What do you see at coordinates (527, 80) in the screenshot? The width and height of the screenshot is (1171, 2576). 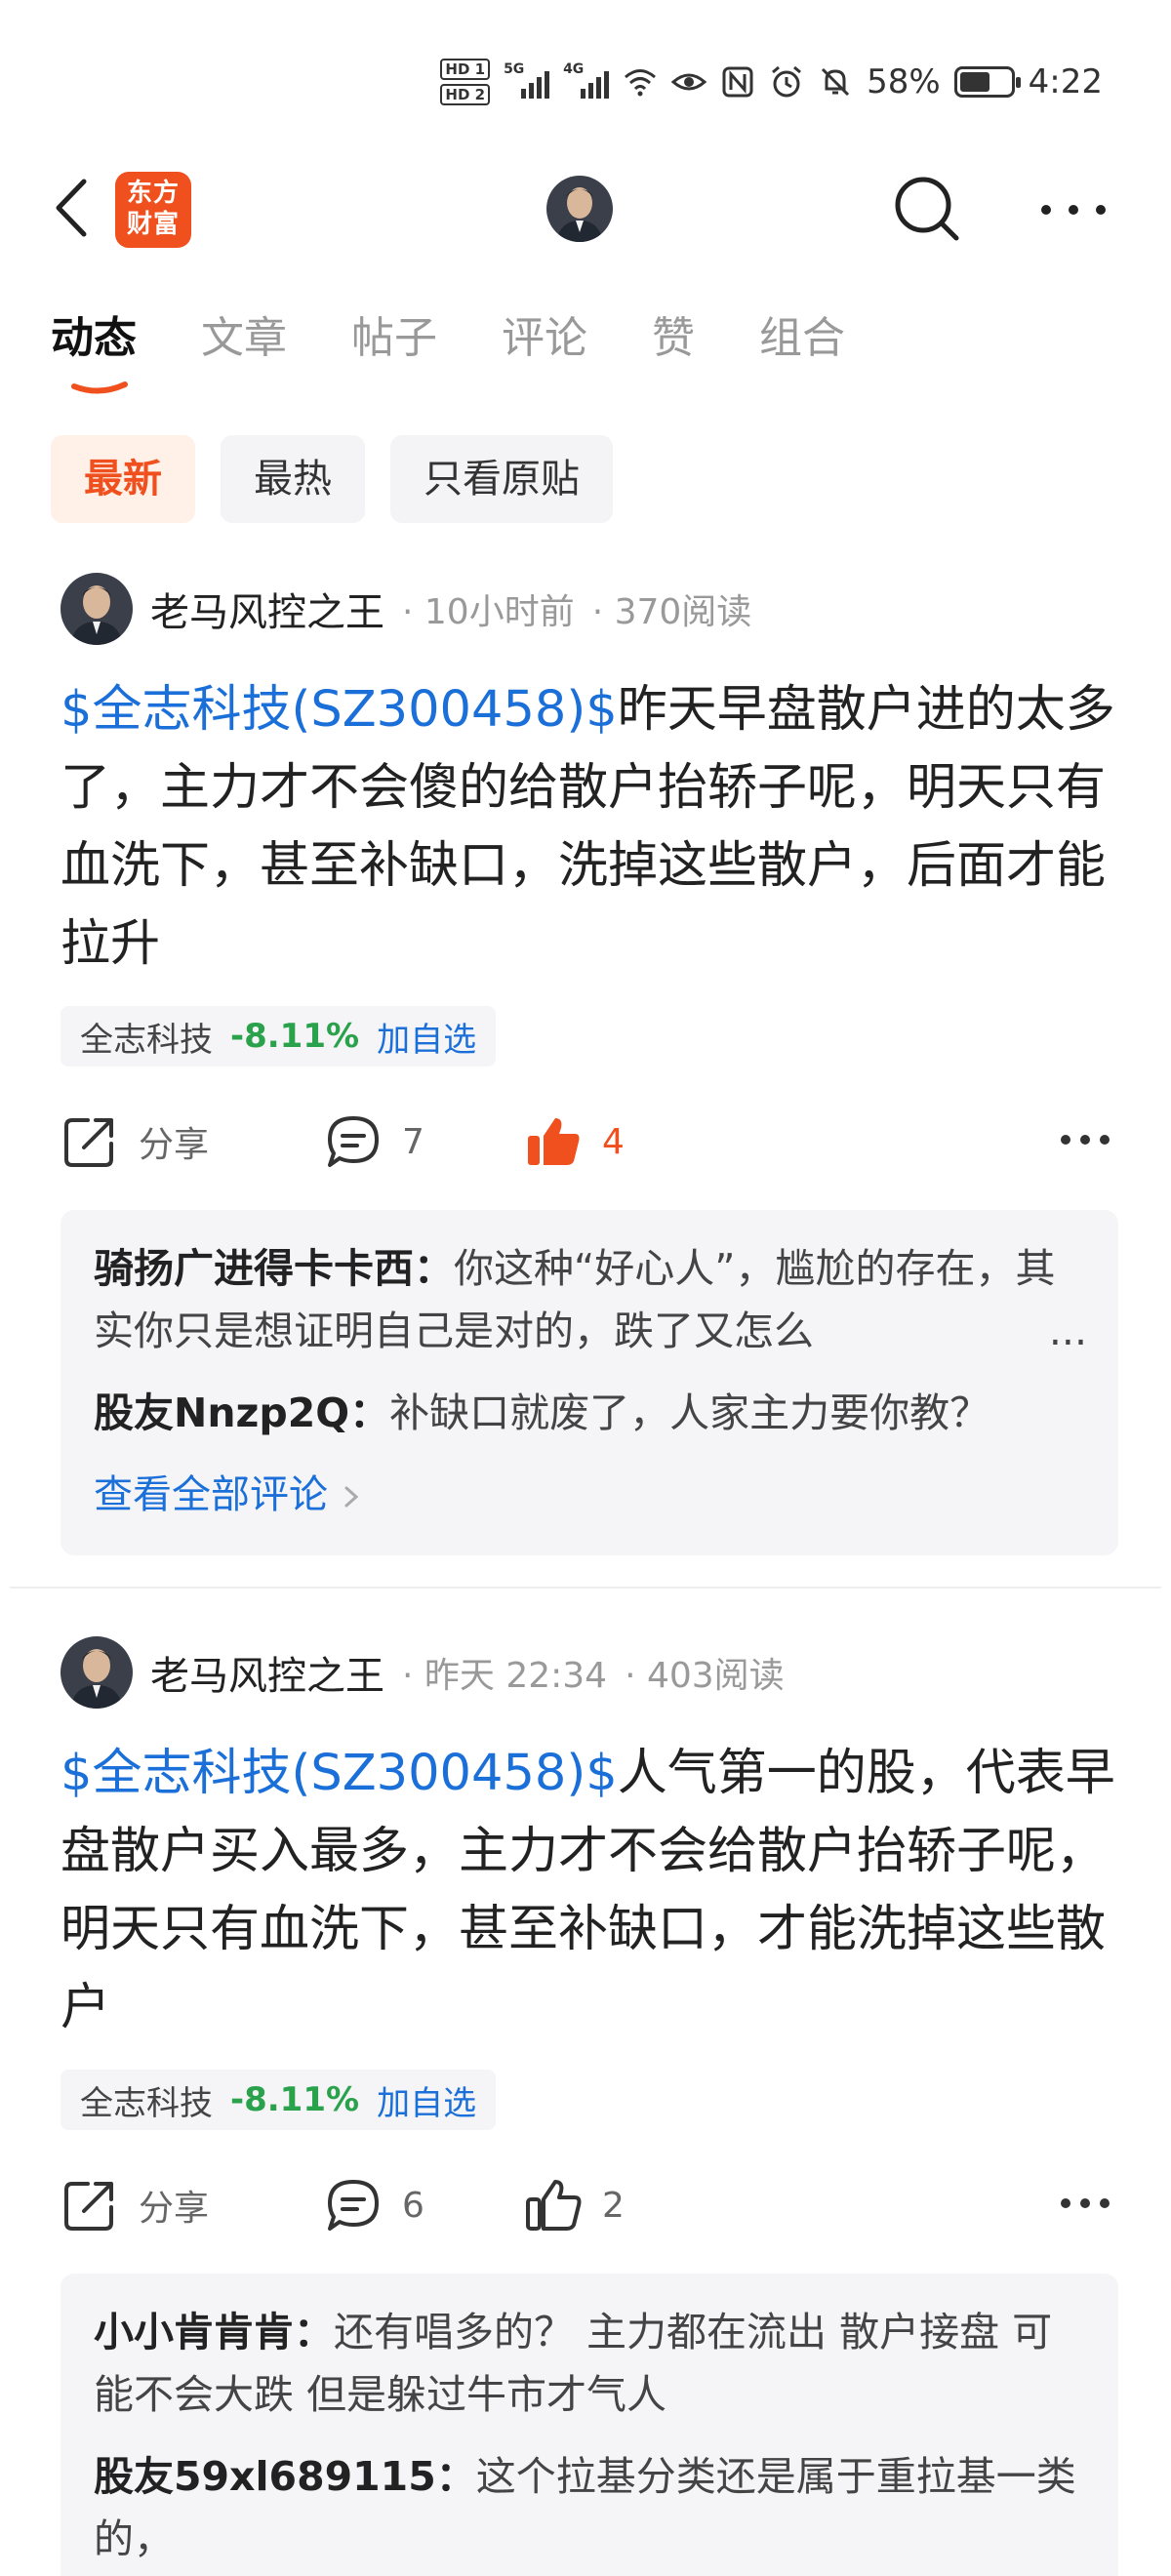 I see `signal-1-icon: 5G` at bounding box center [527, 80].